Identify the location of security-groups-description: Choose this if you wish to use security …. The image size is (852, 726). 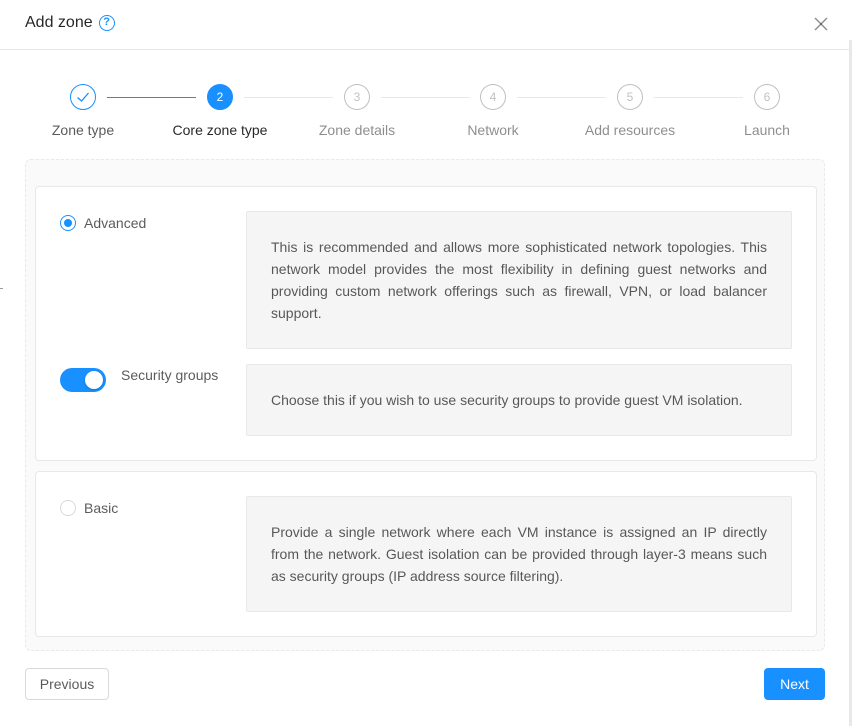
(519, 400).